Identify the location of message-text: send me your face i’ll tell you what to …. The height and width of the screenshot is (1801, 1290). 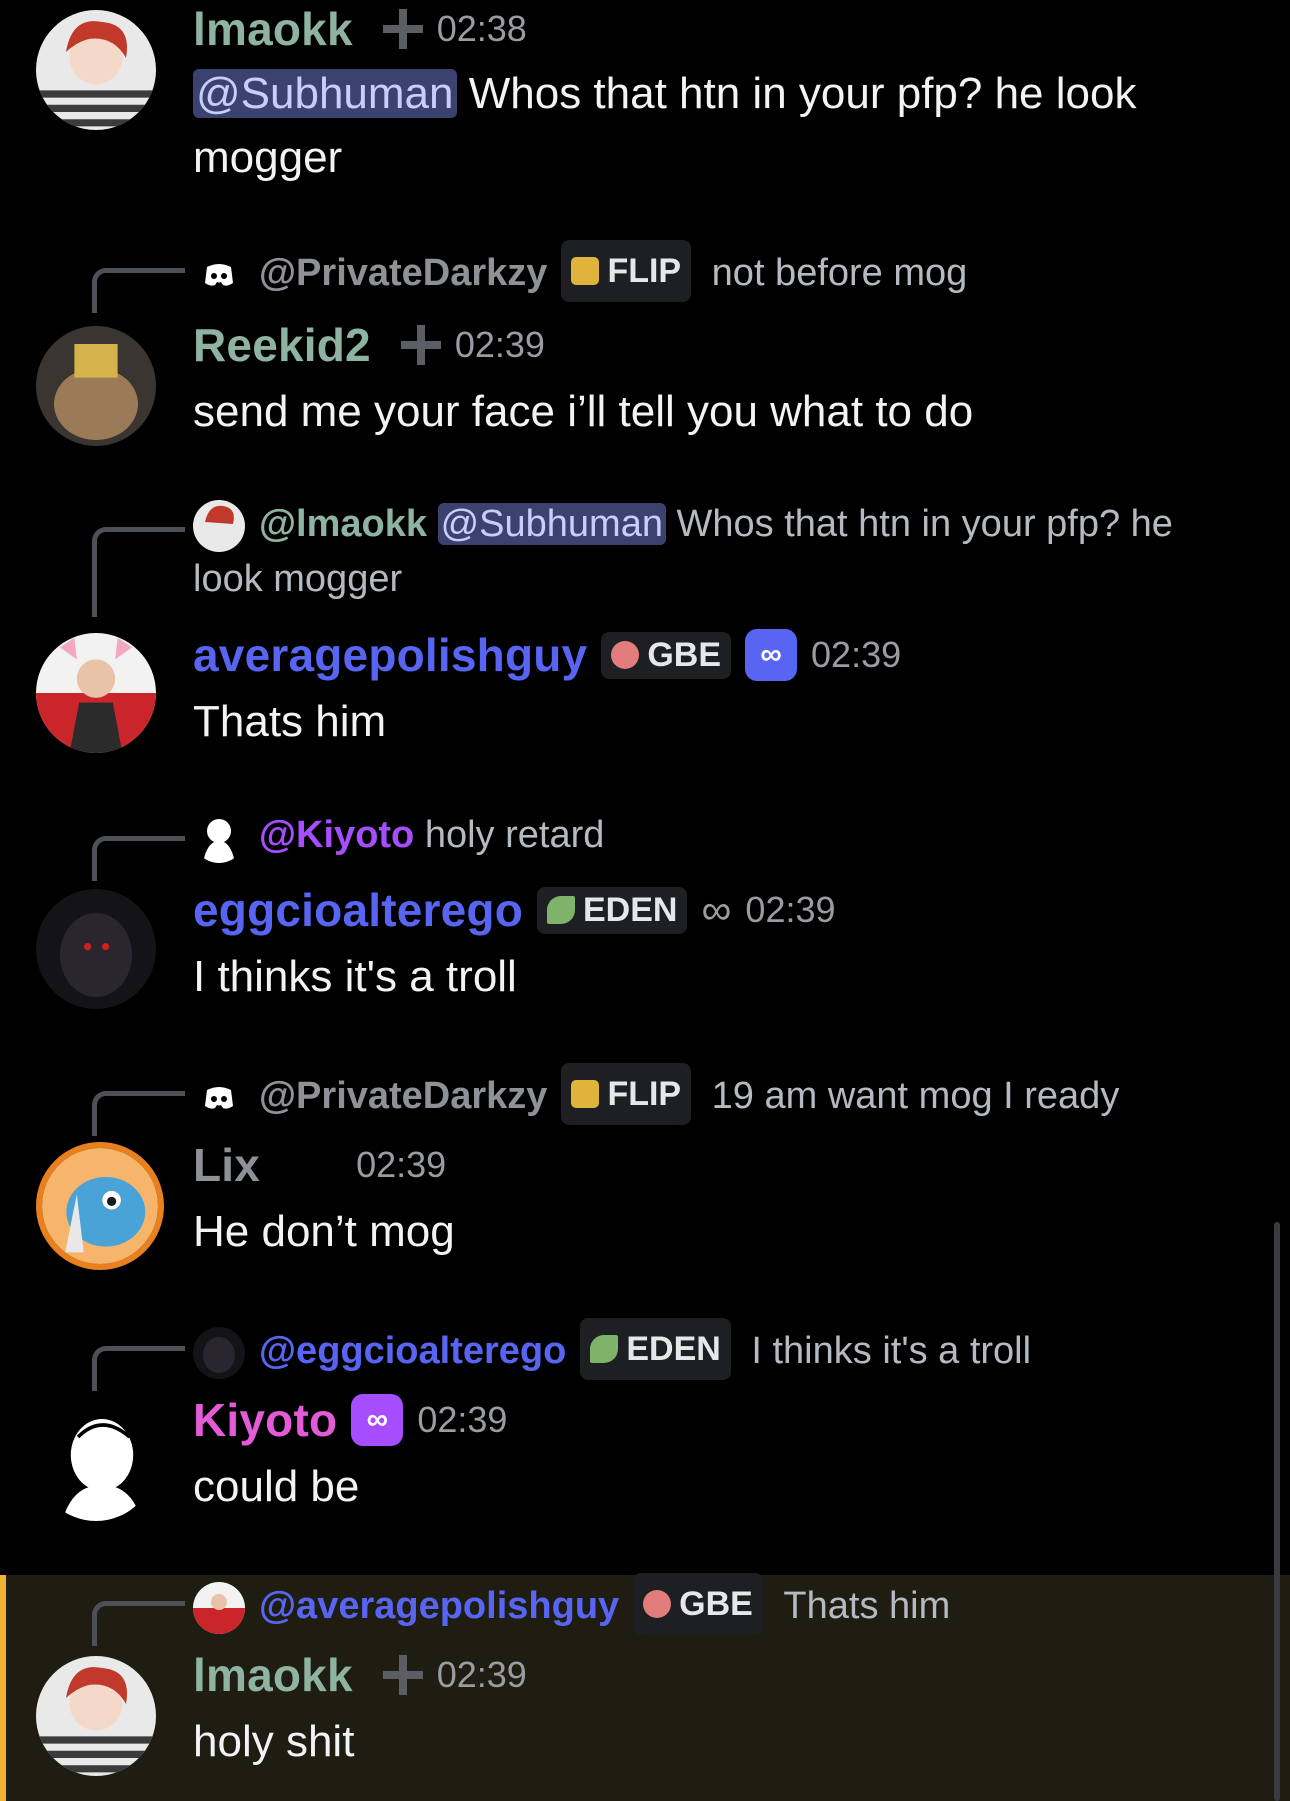
(583, 411).